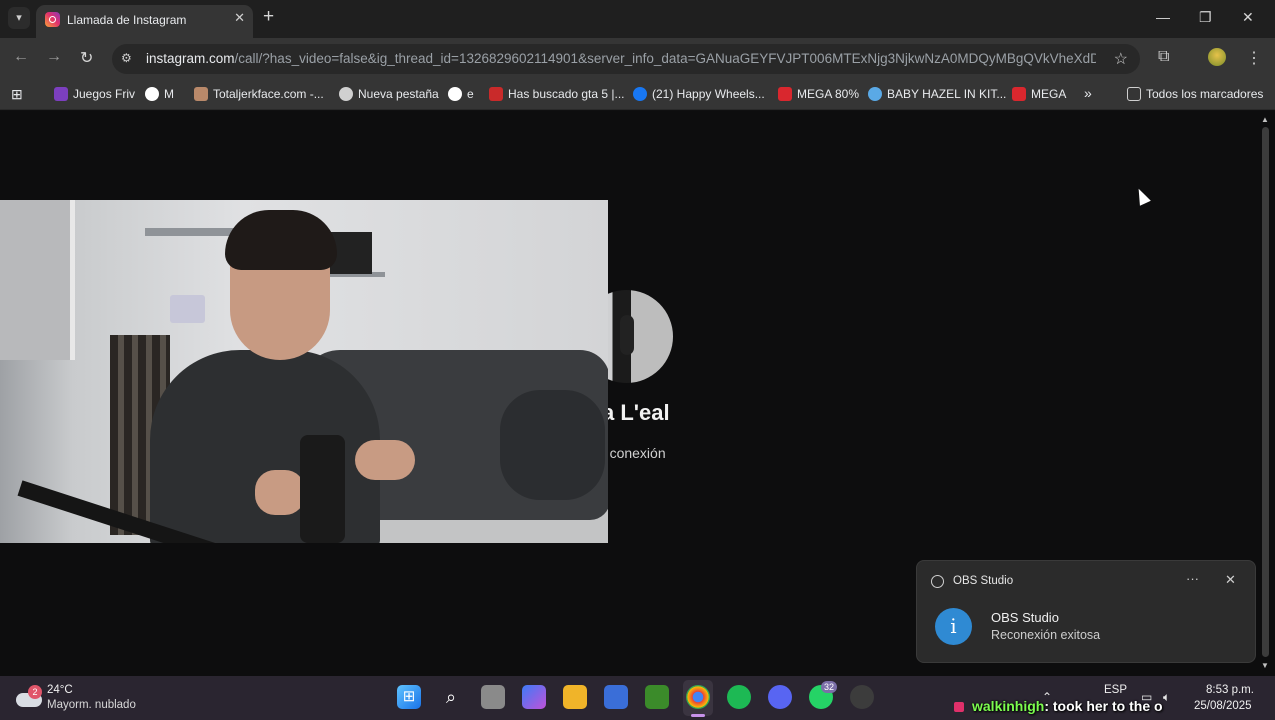 This screenshot has width=1275, height=720. Describe the element at coordinates (21, 57) in the screenshot. I see `back-arrow-icon: ←` at that location.